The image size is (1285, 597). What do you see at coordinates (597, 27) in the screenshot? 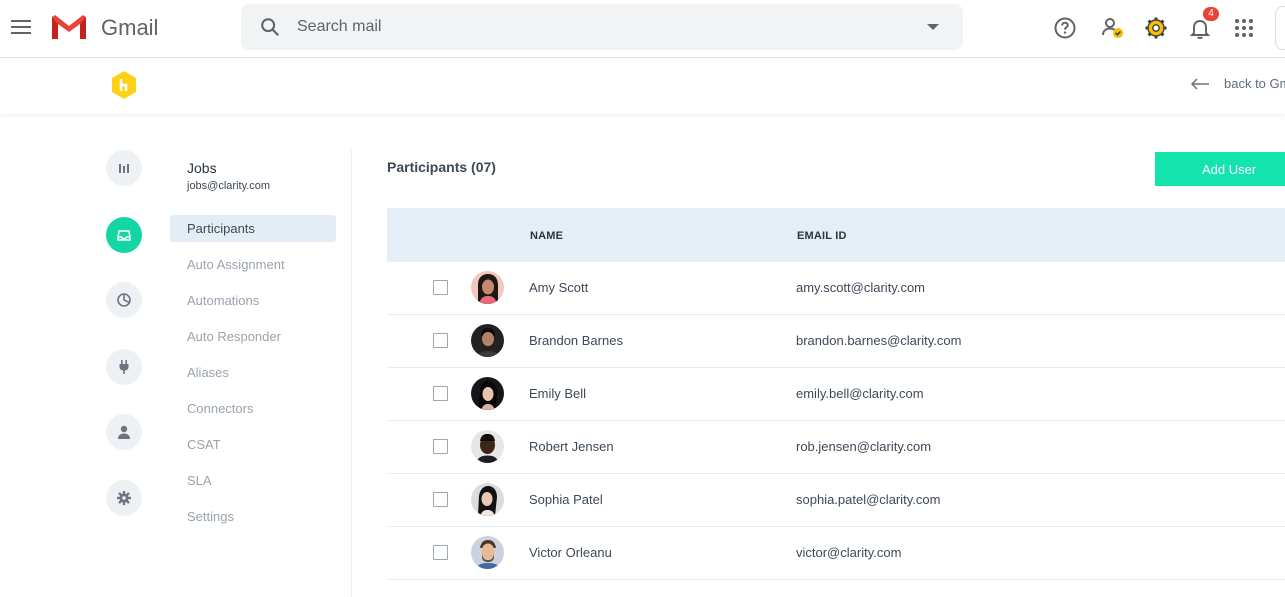
I see `search-input` at bounding box center [597, 27].